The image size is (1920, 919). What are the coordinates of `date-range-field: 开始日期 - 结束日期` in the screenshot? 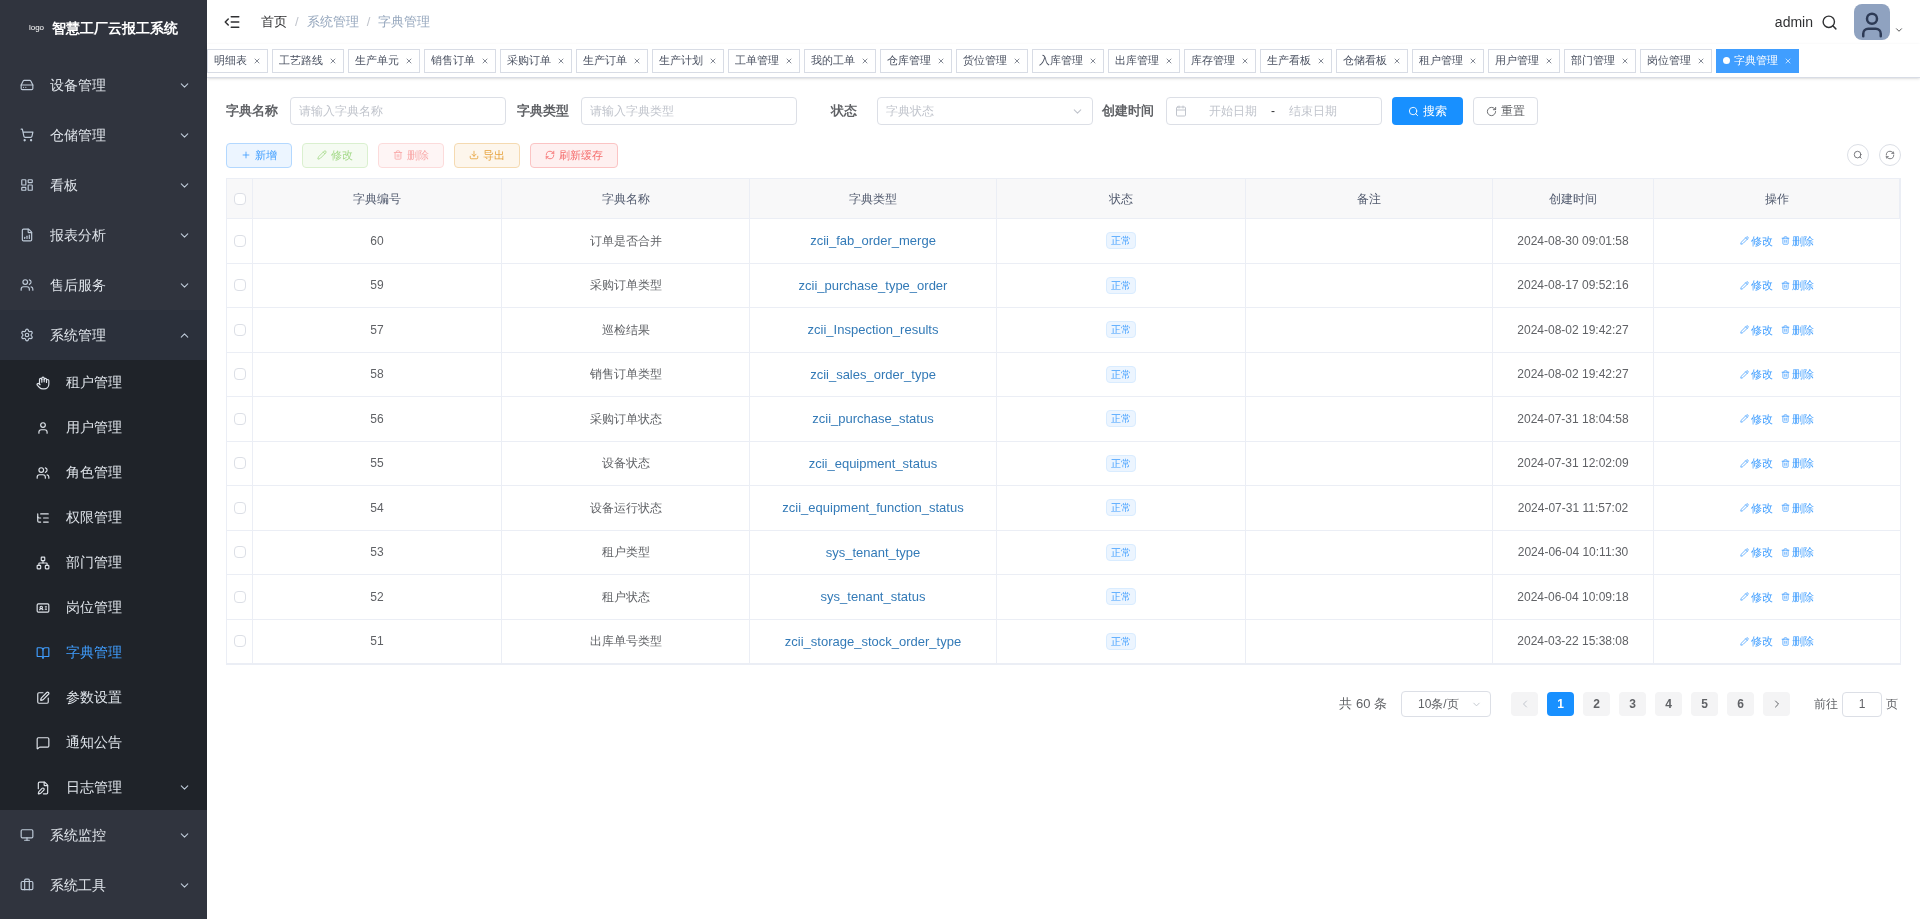 It's located at (1274, 111).